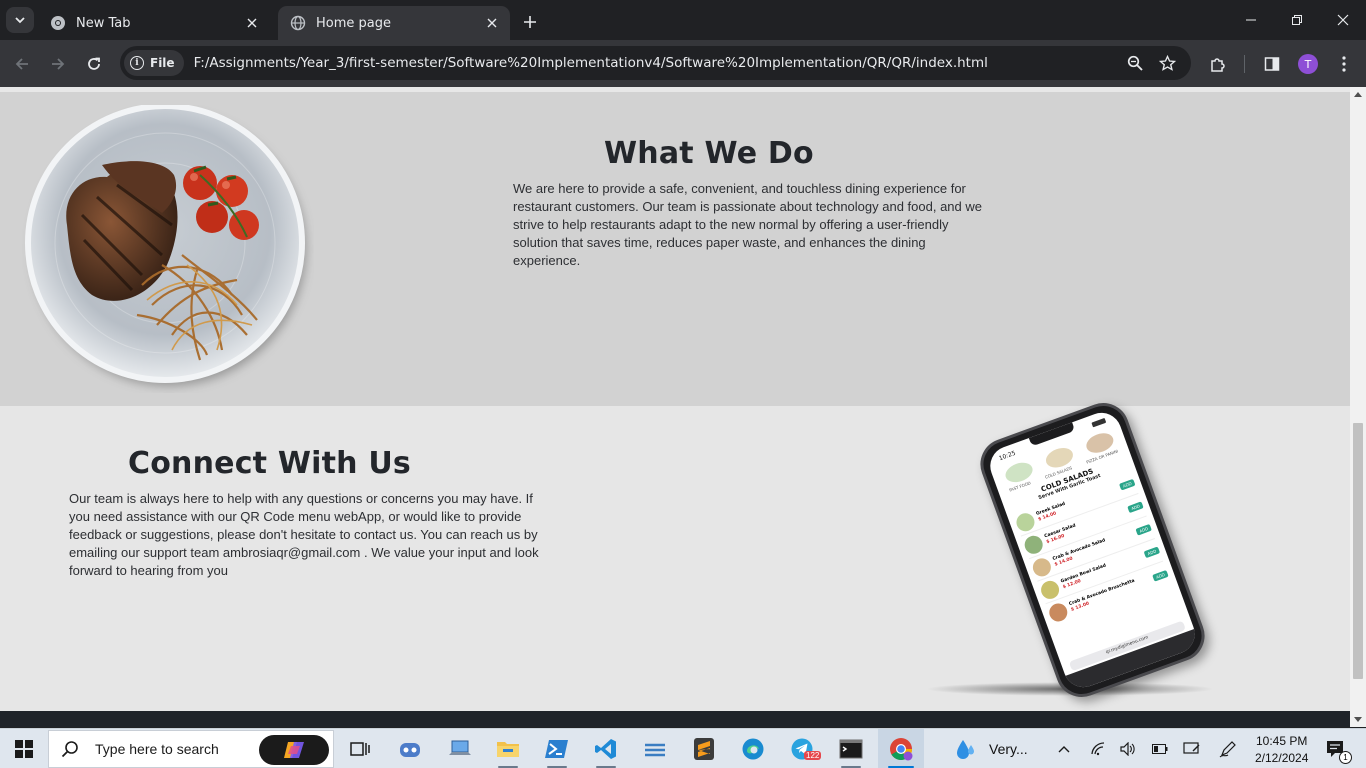 The height and width of the screenshot is (768, 1366). What do you see at coordinates (1281, 749) in the screenshot?
I see `clock: 10:45 PM 2/12/2024` at bounding box center [1281, 749].